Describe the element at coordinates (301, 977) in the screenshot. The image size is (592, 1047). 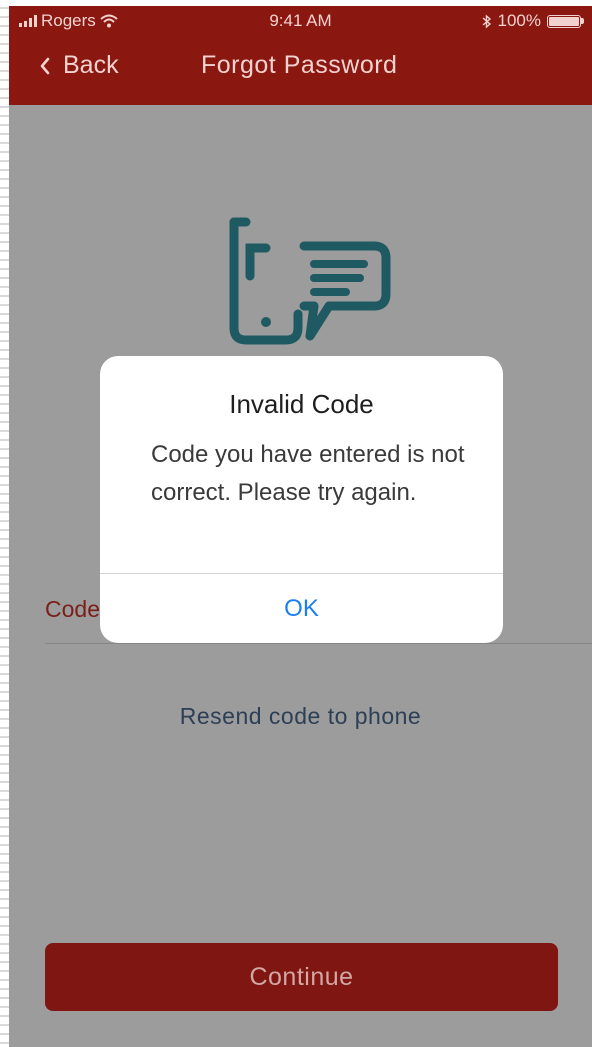
I see `continue-button: Continue` at that location.